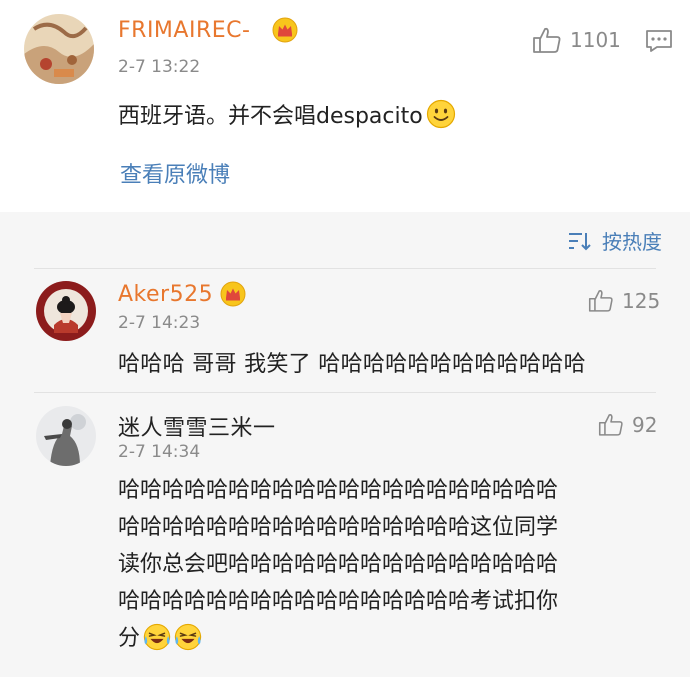  Describe the element at coordinates (595, 40) in the screenshot. I see `like-count: 1101` at that location.